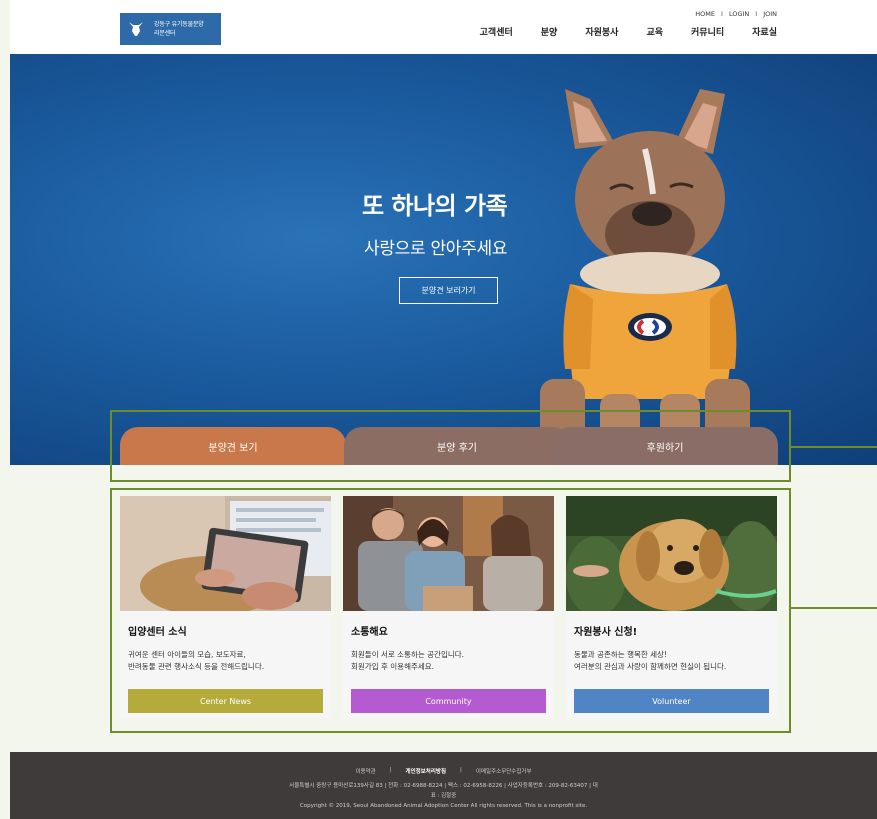 Image resolution: width=877 pixels, height=819 pixels. What do you see at coordinates (448, 553) in the screenshot?
I see `people-photo` at bounding box center [448, 553].